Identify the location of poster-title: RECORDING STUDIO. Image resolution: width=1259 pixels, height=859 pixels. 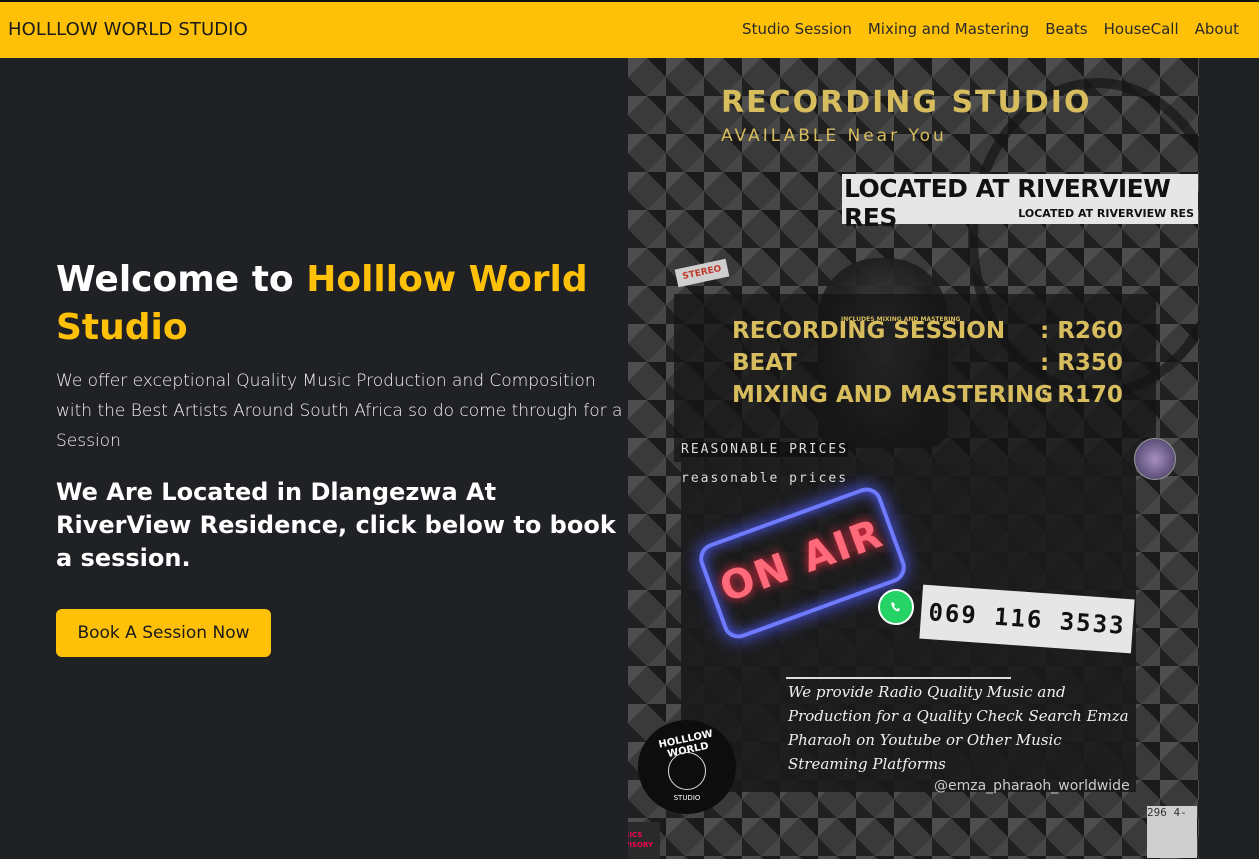
(906, 102).